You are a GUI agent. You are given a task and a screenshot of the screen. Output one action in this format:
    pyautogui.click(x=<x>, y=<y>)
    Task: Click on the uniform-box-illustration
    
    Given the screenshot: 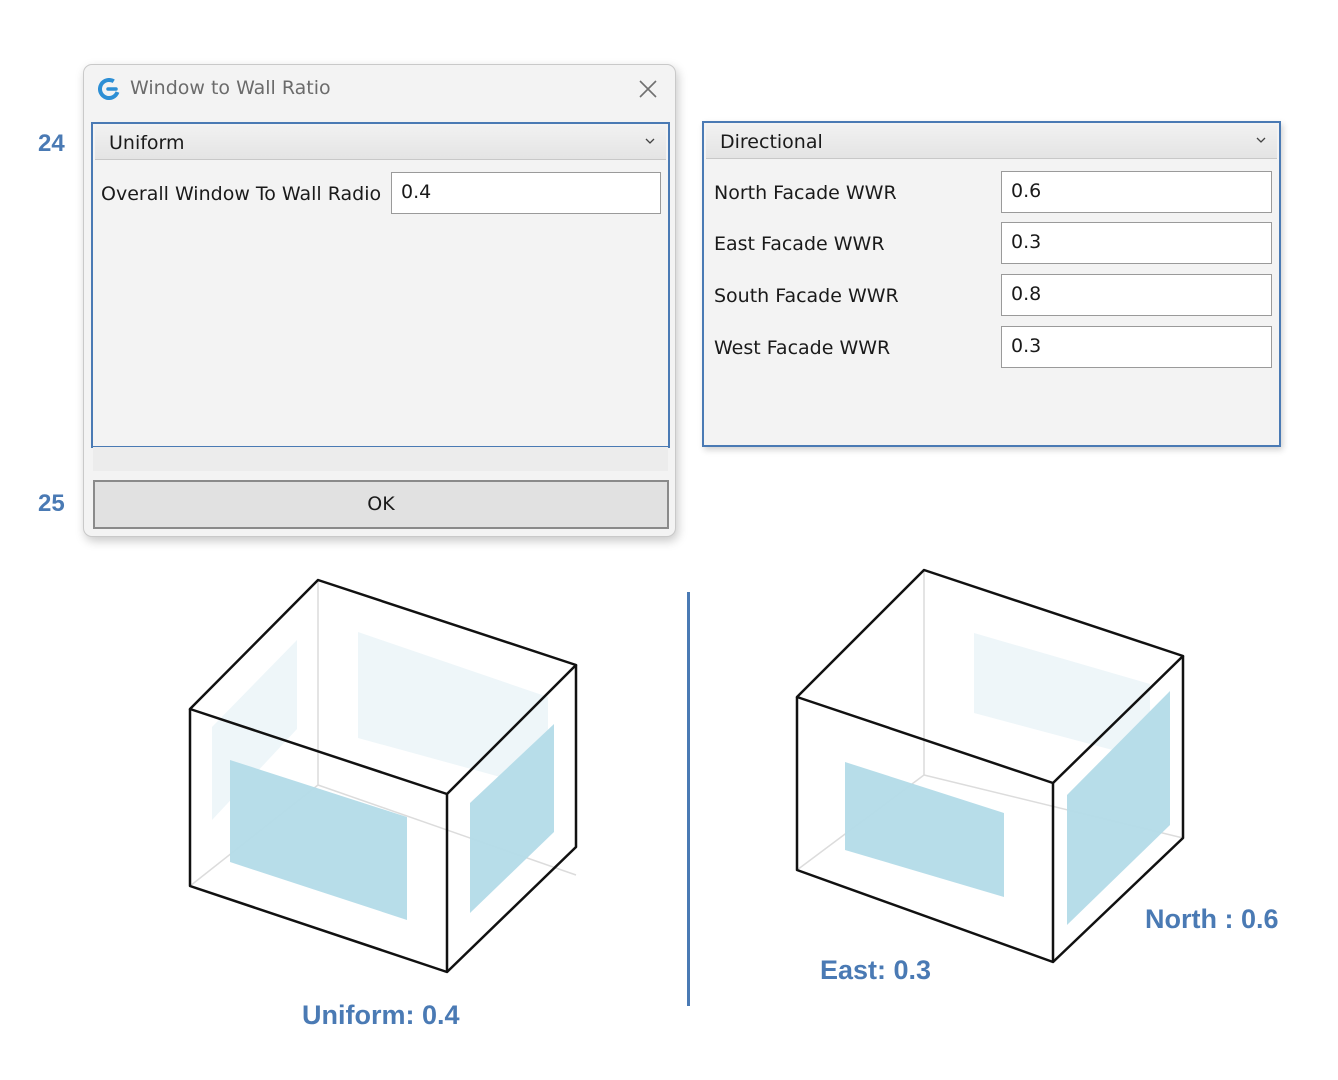 What is the action you would take?
    pyautogui.click(x=383, y=776)
    